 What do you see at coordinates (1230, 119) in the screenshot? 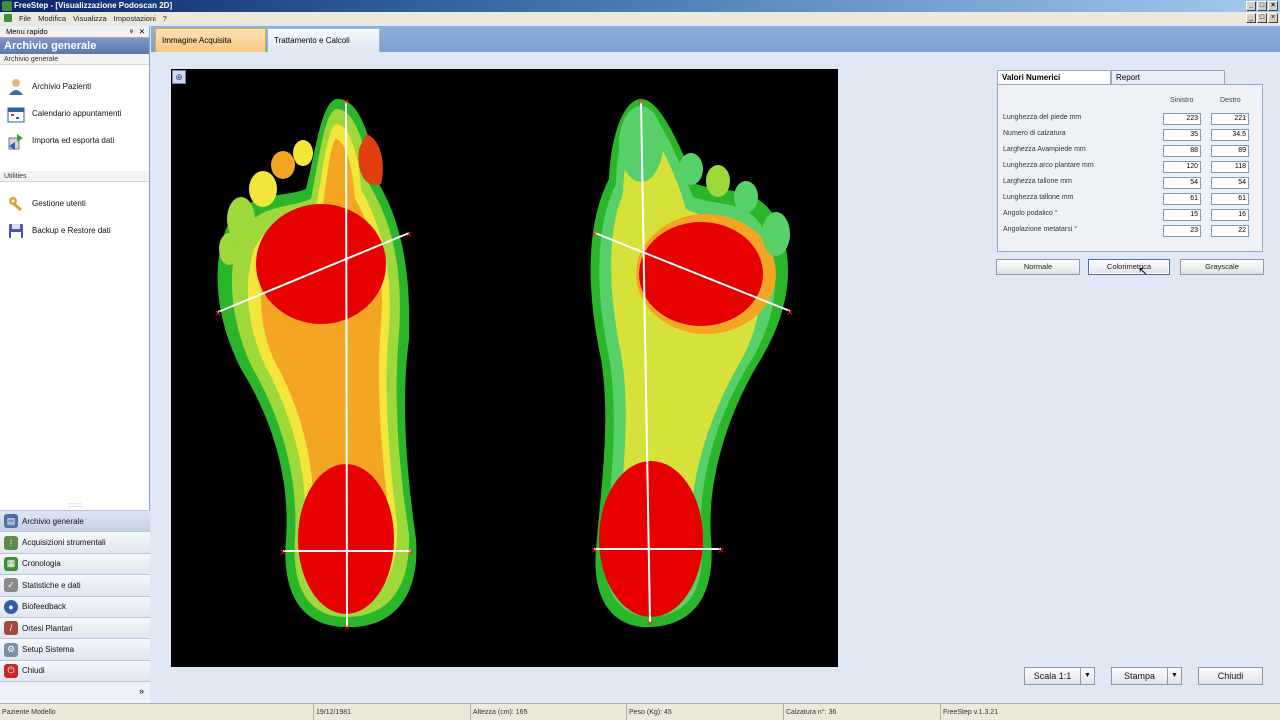
I see `value-right-field: 221` at bounding box center [1230, 119].